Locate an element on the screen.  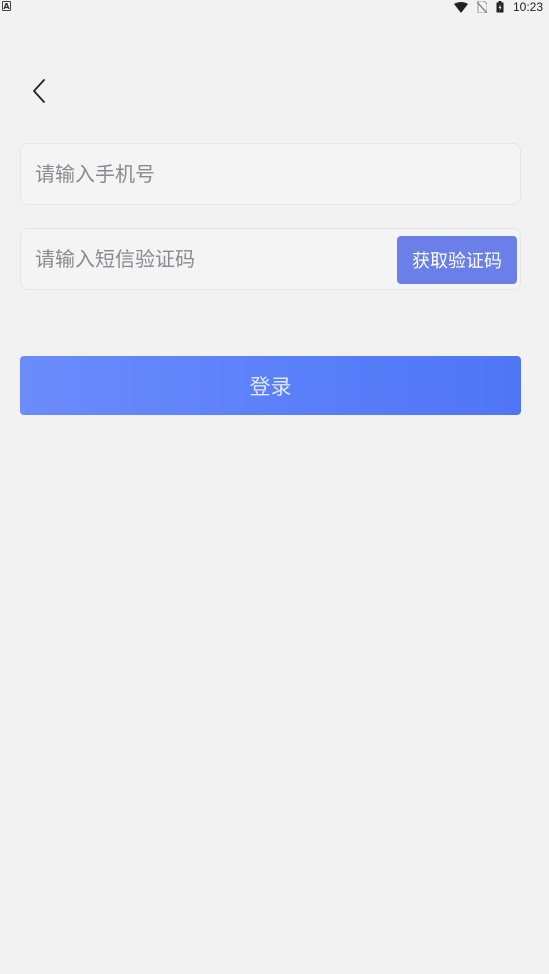
phone-input is located at coordinates (270, 174).